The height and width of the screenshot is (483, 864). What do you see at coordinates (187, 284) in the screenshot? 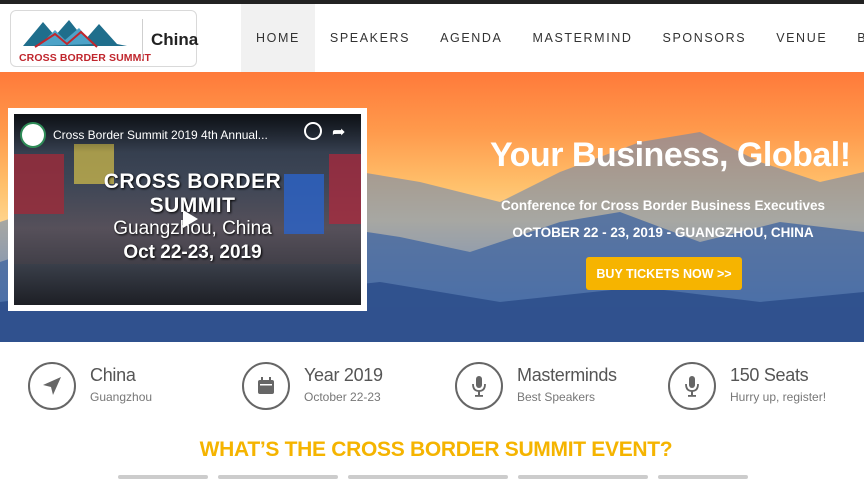
I see `street-crowd` at bounding box center [187, 284].